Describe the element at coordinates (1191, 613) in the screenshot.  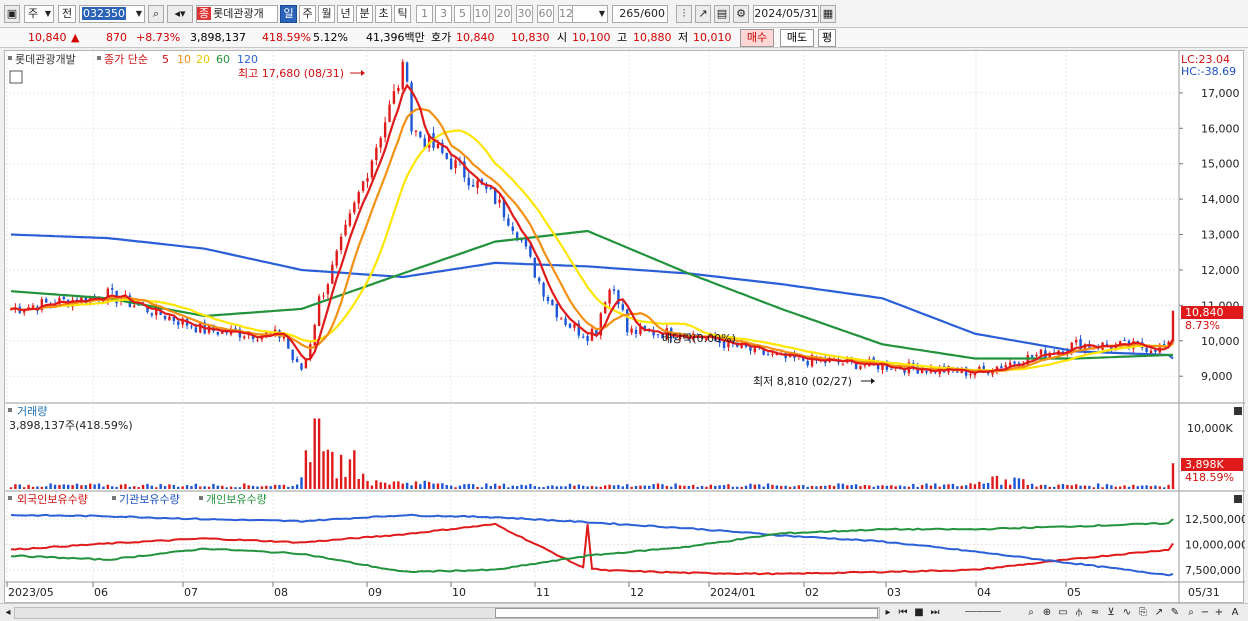
I see `magnify-icon: ⌕` at that location.